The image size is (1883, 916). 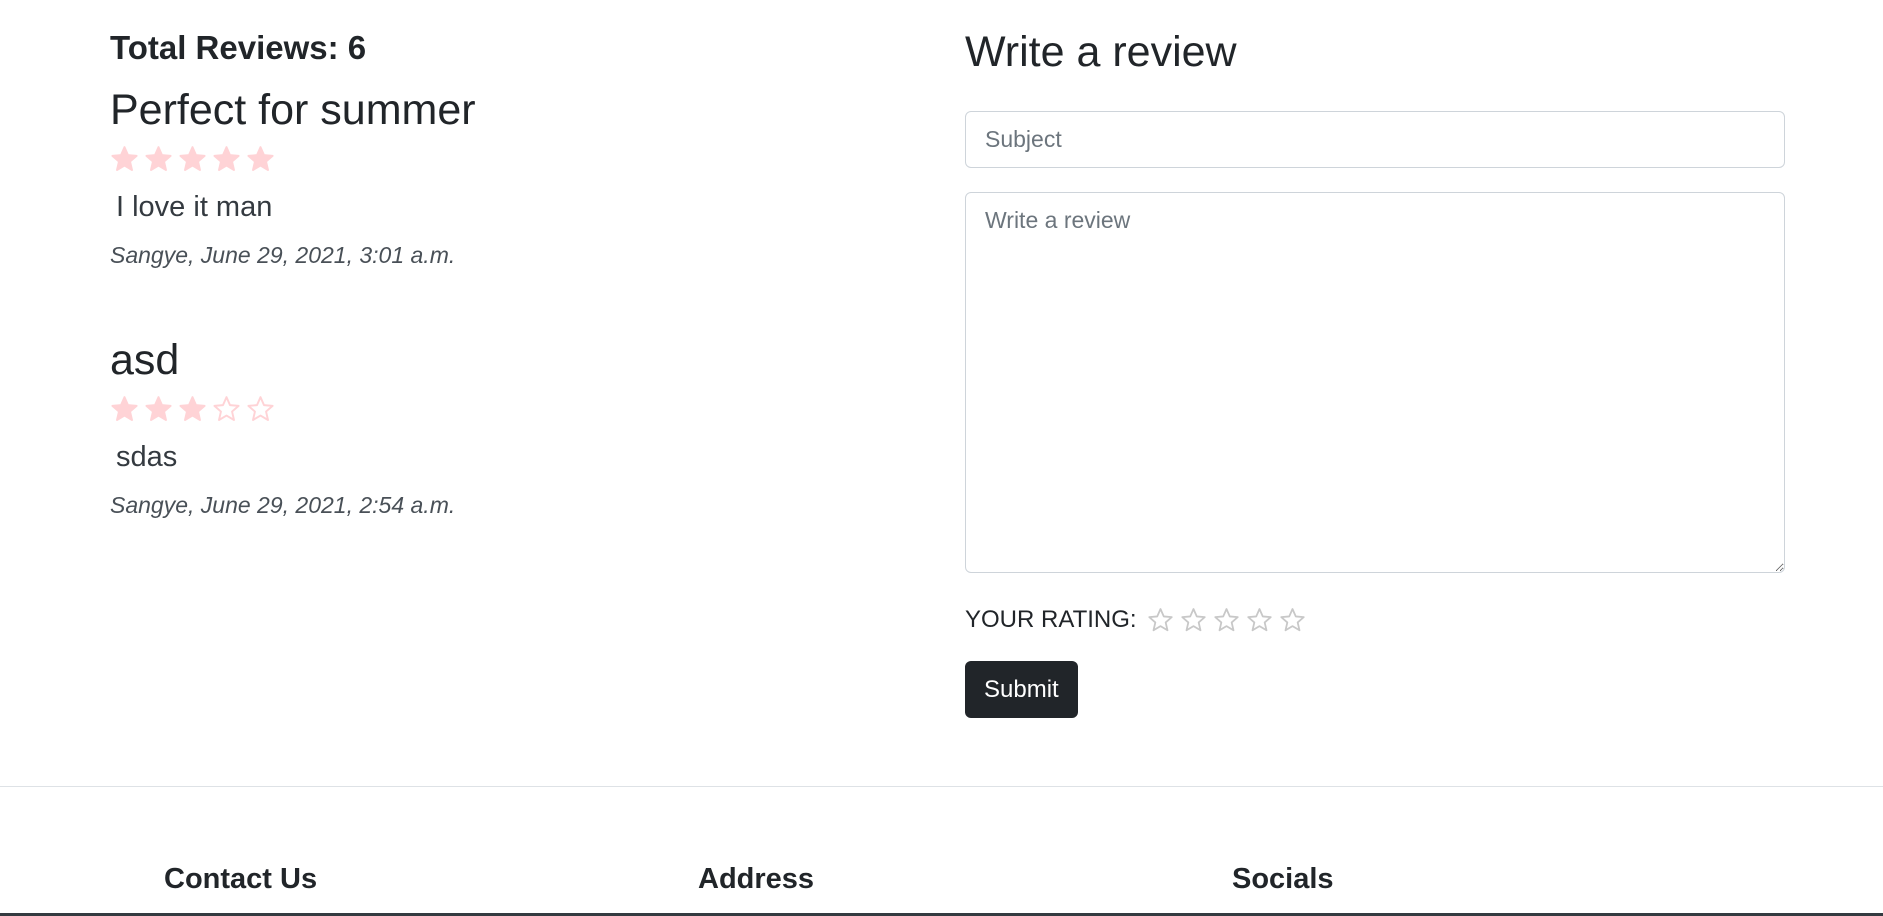 I want to click on review-author-date: Sangye, June 29, 2021, 3:01 a.m., so click(x=283, y=255).